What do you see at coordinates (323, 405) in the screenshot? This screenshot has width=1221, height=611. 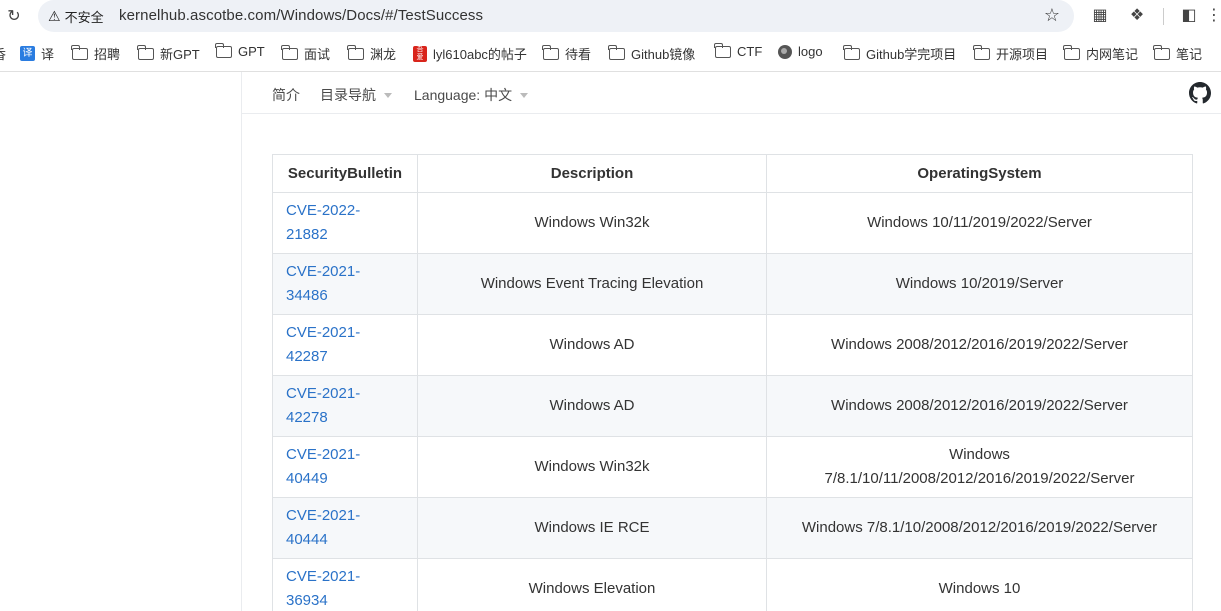 I see `cve-link: CVE-2021- 42278` at bounding box center [323, 405].